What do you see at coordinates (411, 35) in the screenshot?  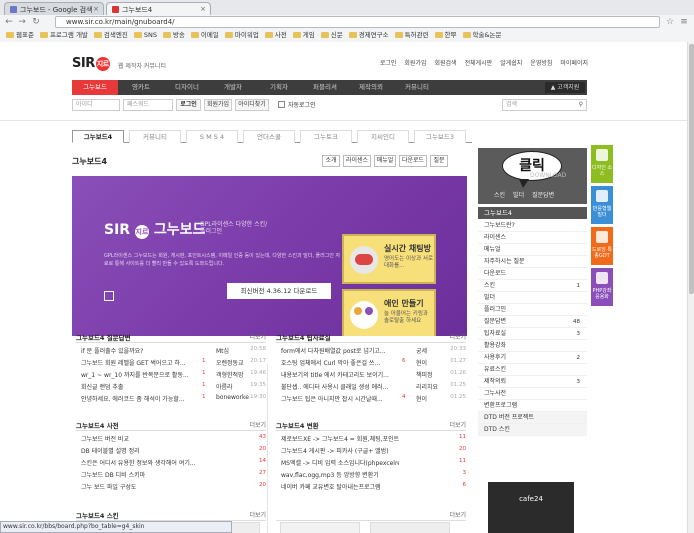 I see `bookmark-item: 특허관련` at bounding box center [411, 35].